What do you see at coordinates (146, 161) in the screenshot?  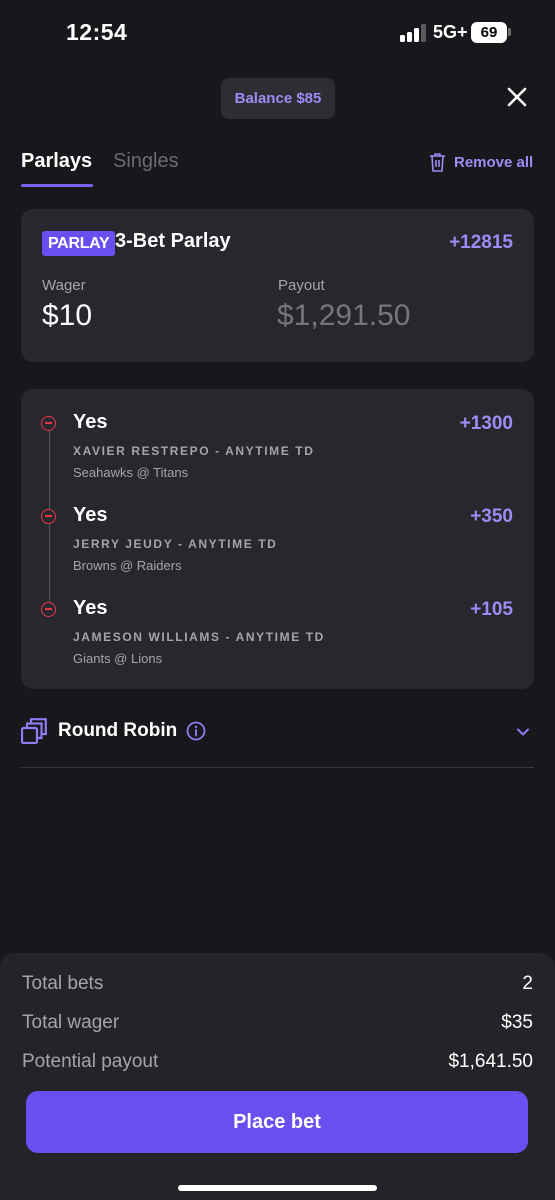 I see `tab-singles: Singles` at bounding box center [146, 161].